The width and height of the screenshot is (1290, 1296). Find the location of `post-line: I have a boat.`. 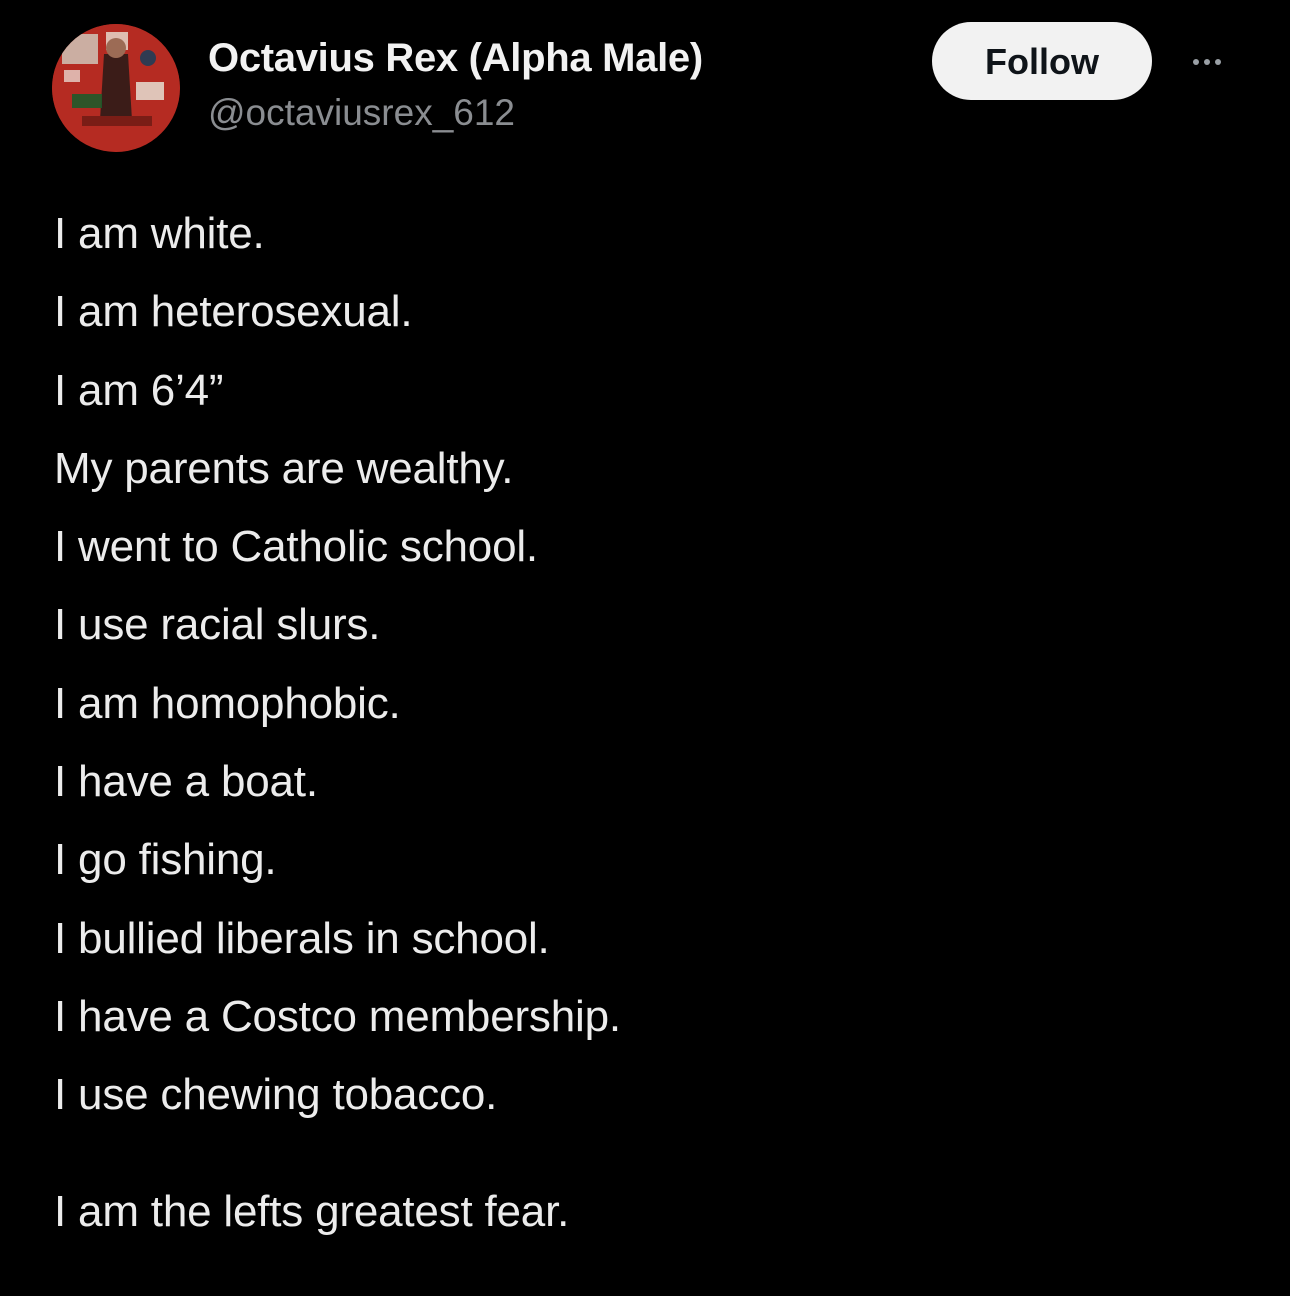

post-line: I have a boat. is located at coordinates (186, 782).